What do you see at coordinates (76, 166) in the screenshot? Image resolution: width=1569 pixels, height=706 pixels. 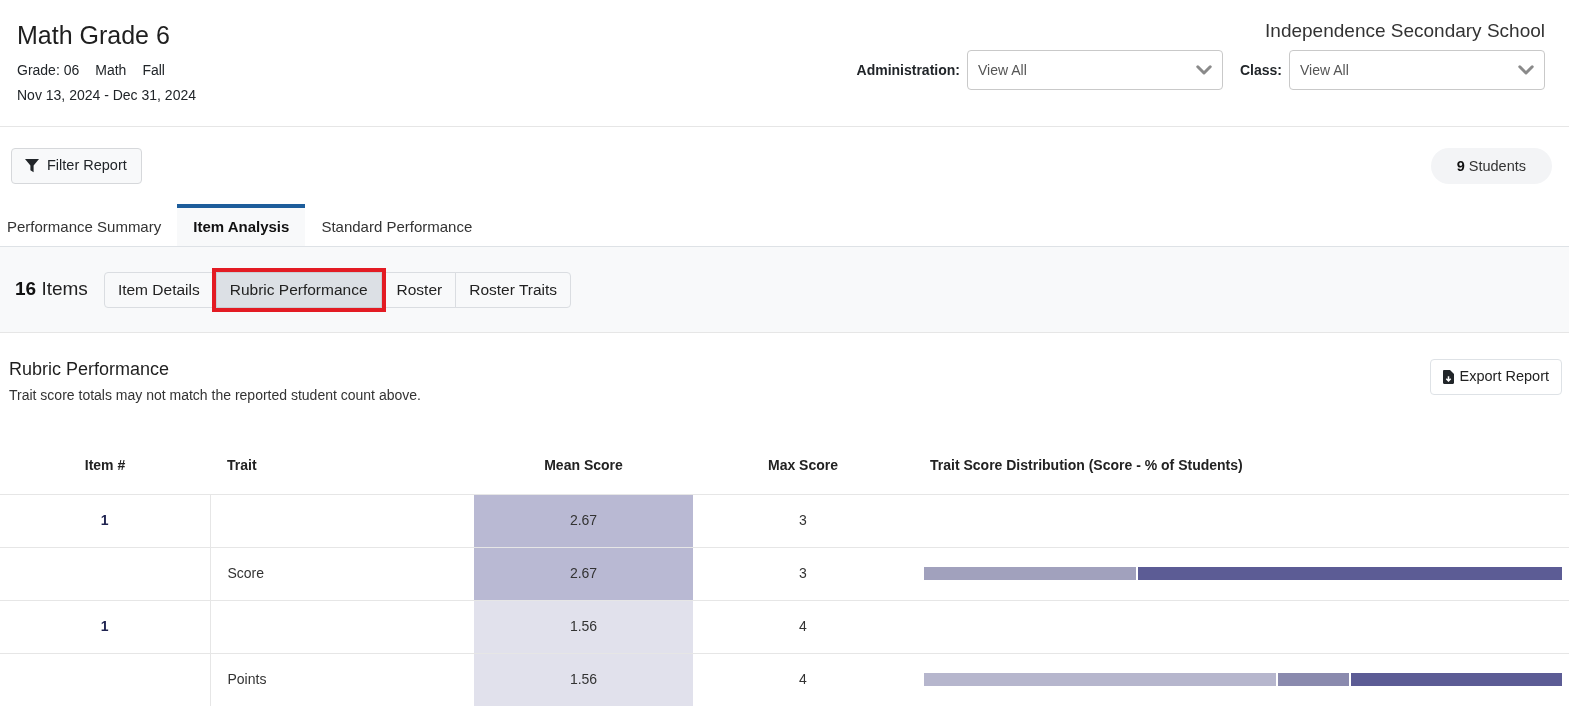 I see `filter-report-button: Filter Report` at bounding box center [76, 166].